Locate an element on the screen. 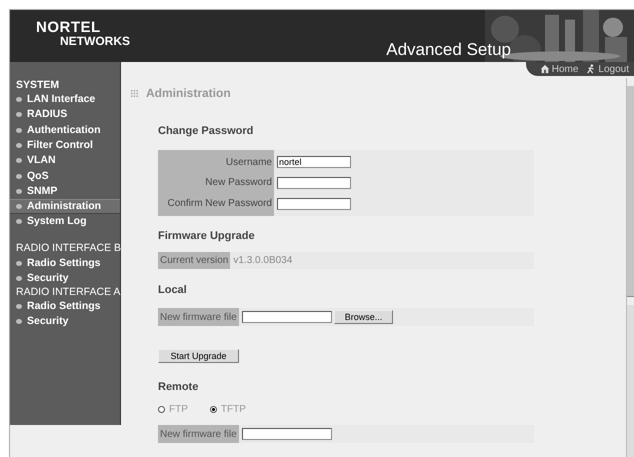  page-title: Administration is located at coordinates (188, 93).